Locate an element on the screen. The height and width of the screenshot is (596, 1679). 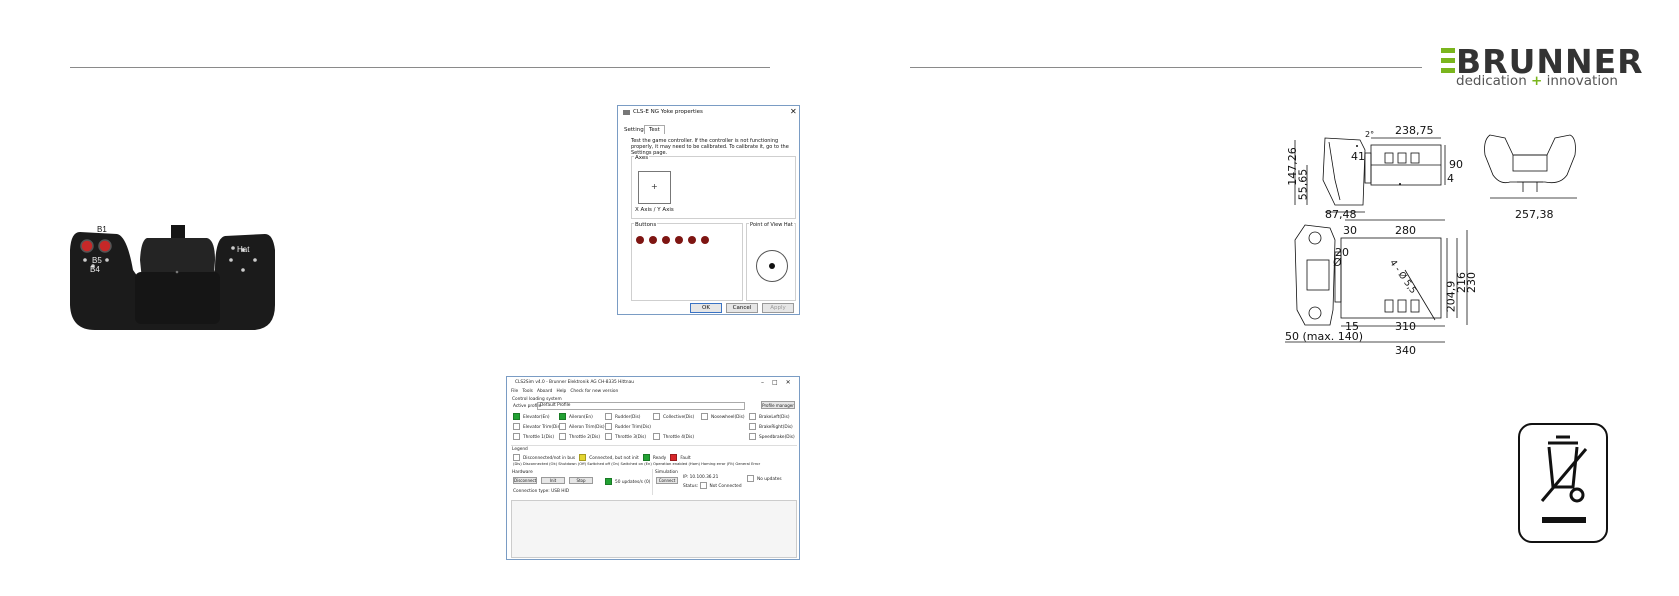
buttons-group: Buttons is located at coordinates (687, 261).